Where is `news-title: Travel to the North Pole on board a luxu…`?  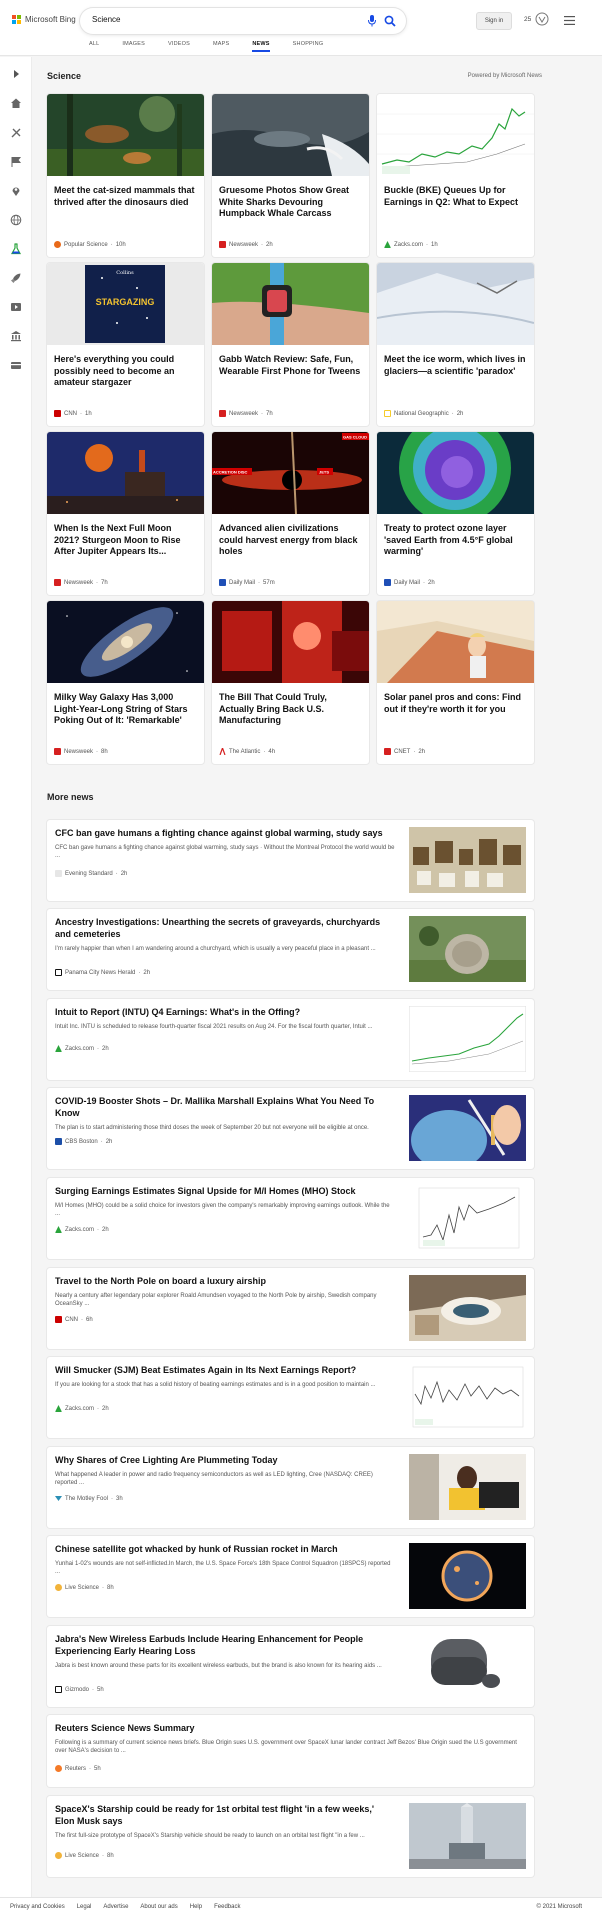
news-title: Travel to the North Pole on board a luxu… is located at coordinates (225, 1281).